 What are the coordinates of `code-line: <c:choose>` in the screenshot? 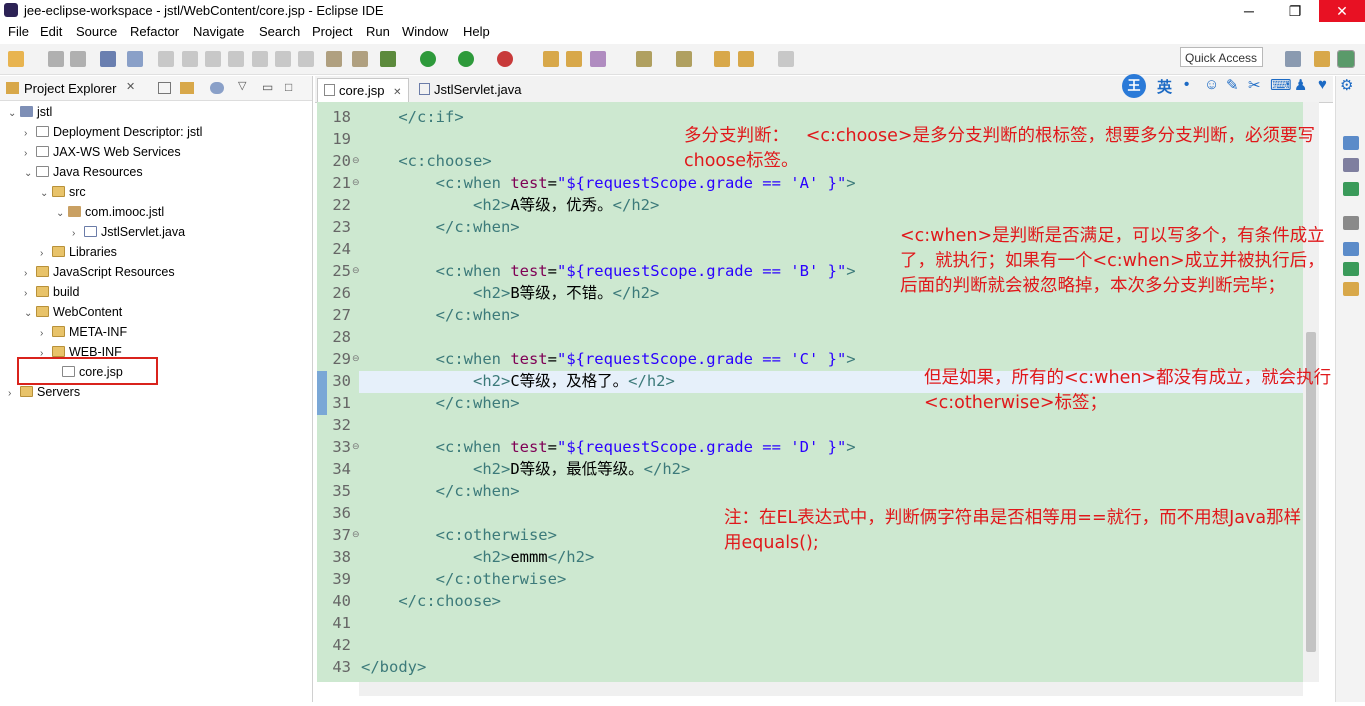 It's located at (426, 161).